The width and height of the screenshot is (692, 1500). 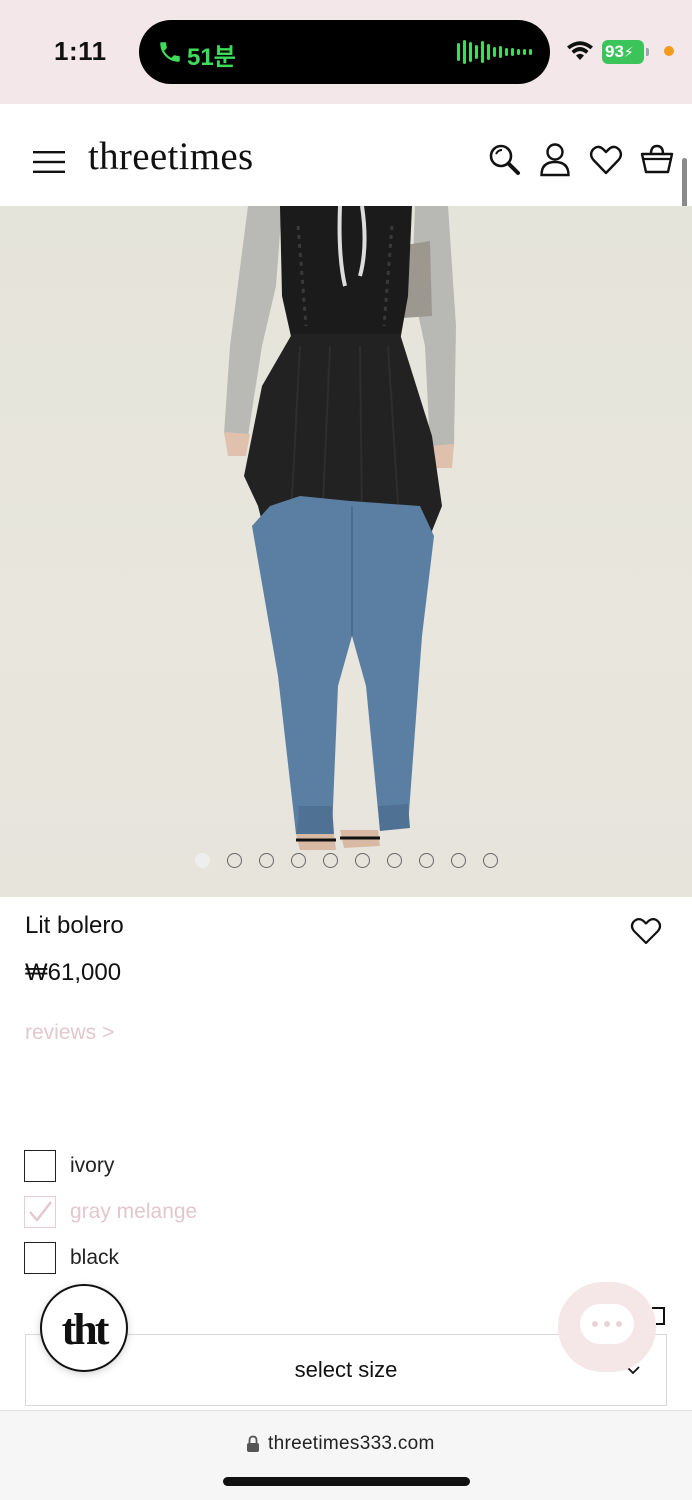 I want to click on add-to-wishlist-icon, so click(x=646, y=931).